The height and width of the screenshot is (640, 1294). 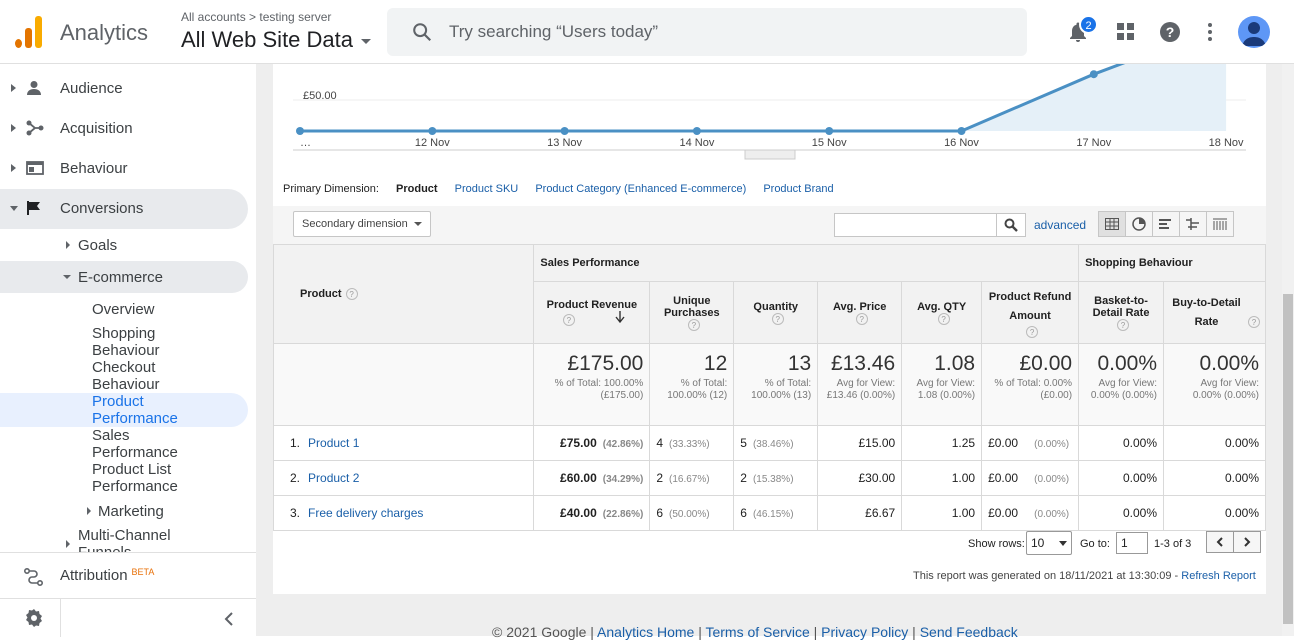 I want to click on chevron-right-icon, so click(x=1247, y=542).